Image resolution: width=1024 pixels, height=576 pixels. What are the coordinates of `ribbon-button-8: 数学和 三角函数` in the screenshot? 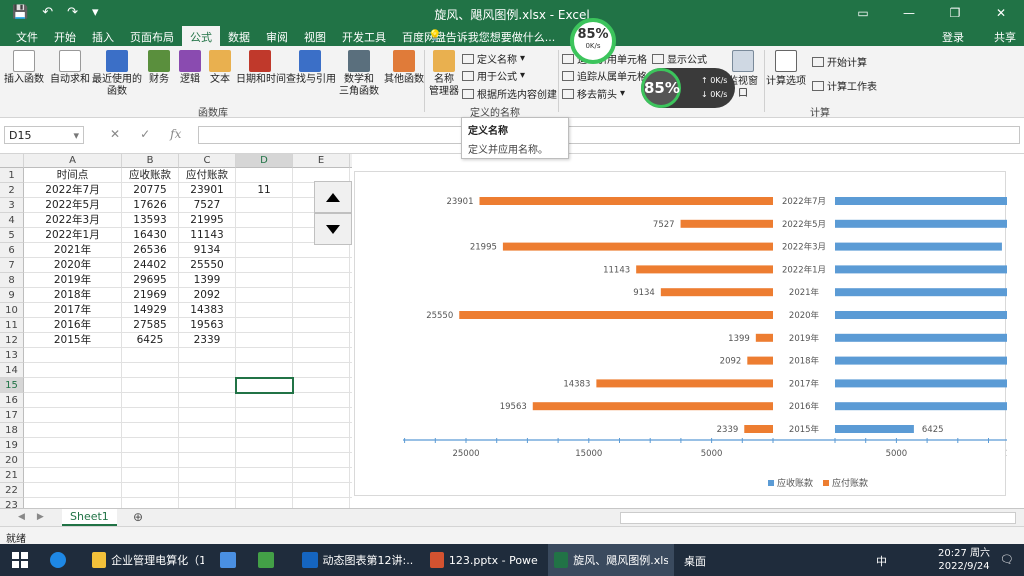 It's located at (359, 74).